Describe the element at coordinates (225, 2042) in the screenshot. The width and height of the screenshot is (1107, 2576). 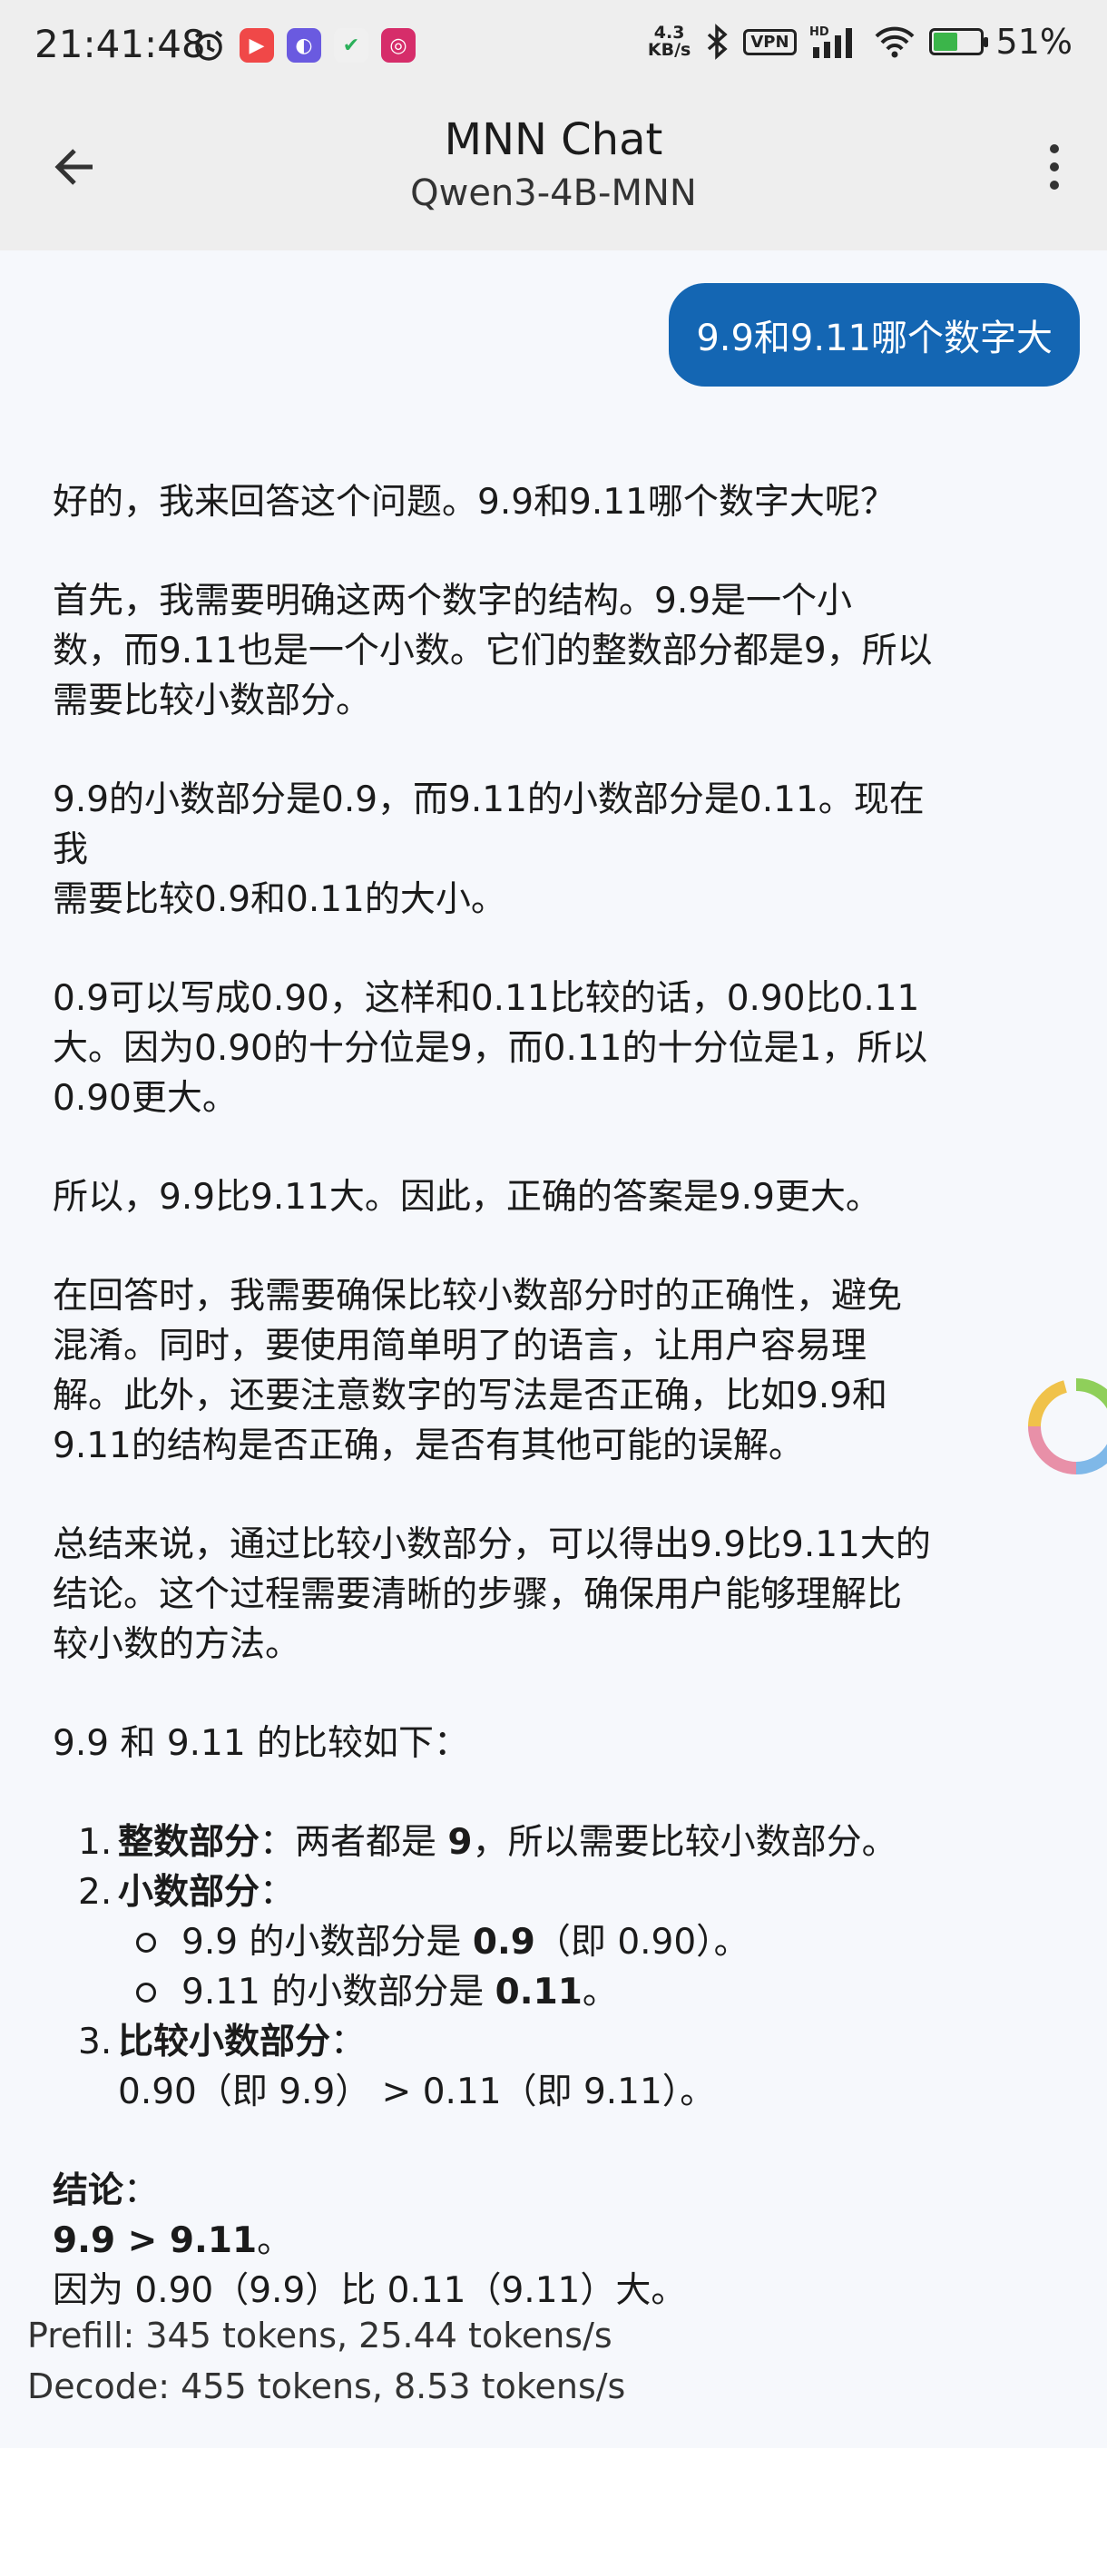
I see `list-item-title: 比较小数部分` at that location.